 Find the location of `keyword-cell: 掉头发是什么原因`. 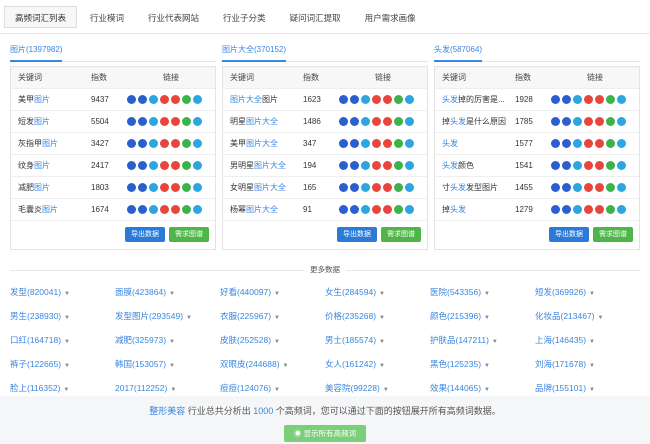

keyword-cell: 掉头发是什么原因 is located at coordinates (475, 121).